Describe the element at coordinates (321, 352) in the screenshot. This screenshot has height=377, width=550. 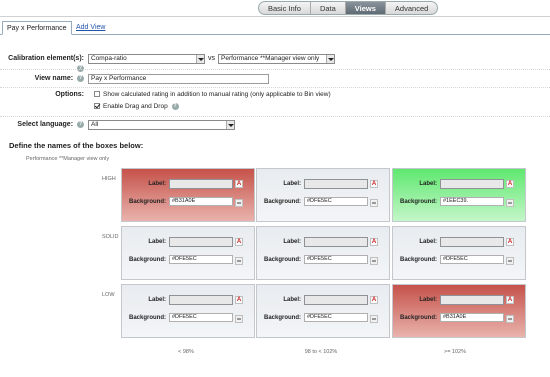
I see `col-label-mid: 98 to < 102%` at that location.